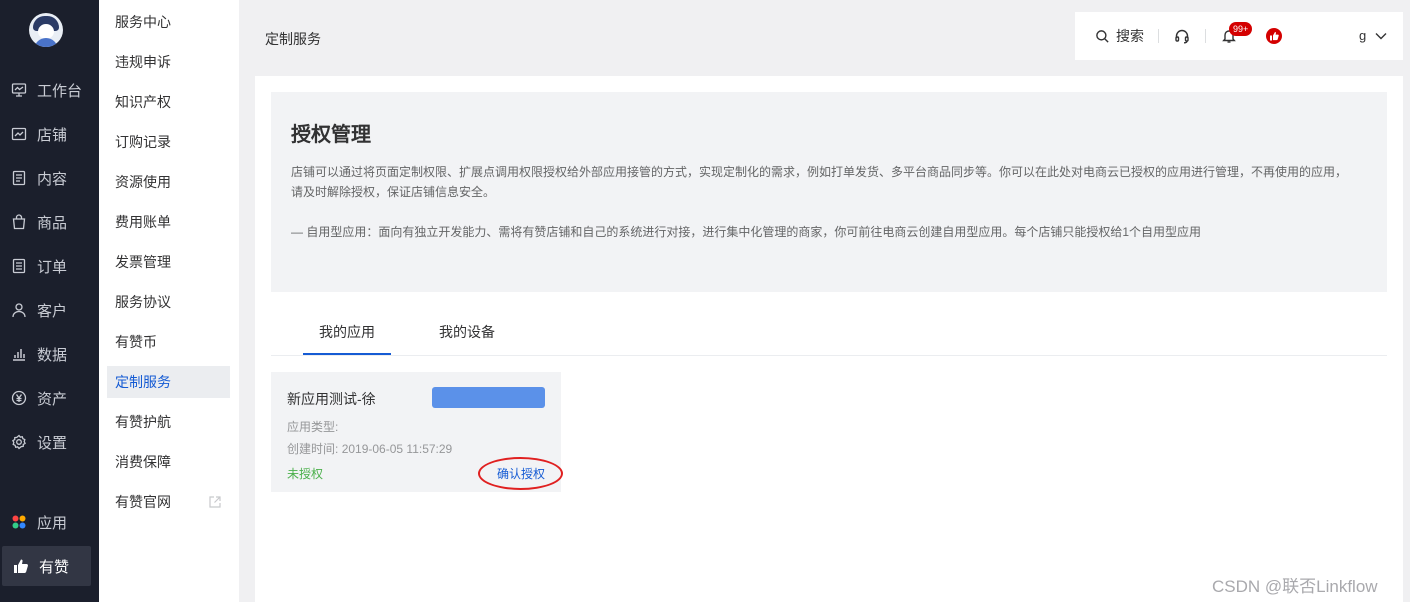  I want to click on subnav-label: 有赞币, so click(136, 342).